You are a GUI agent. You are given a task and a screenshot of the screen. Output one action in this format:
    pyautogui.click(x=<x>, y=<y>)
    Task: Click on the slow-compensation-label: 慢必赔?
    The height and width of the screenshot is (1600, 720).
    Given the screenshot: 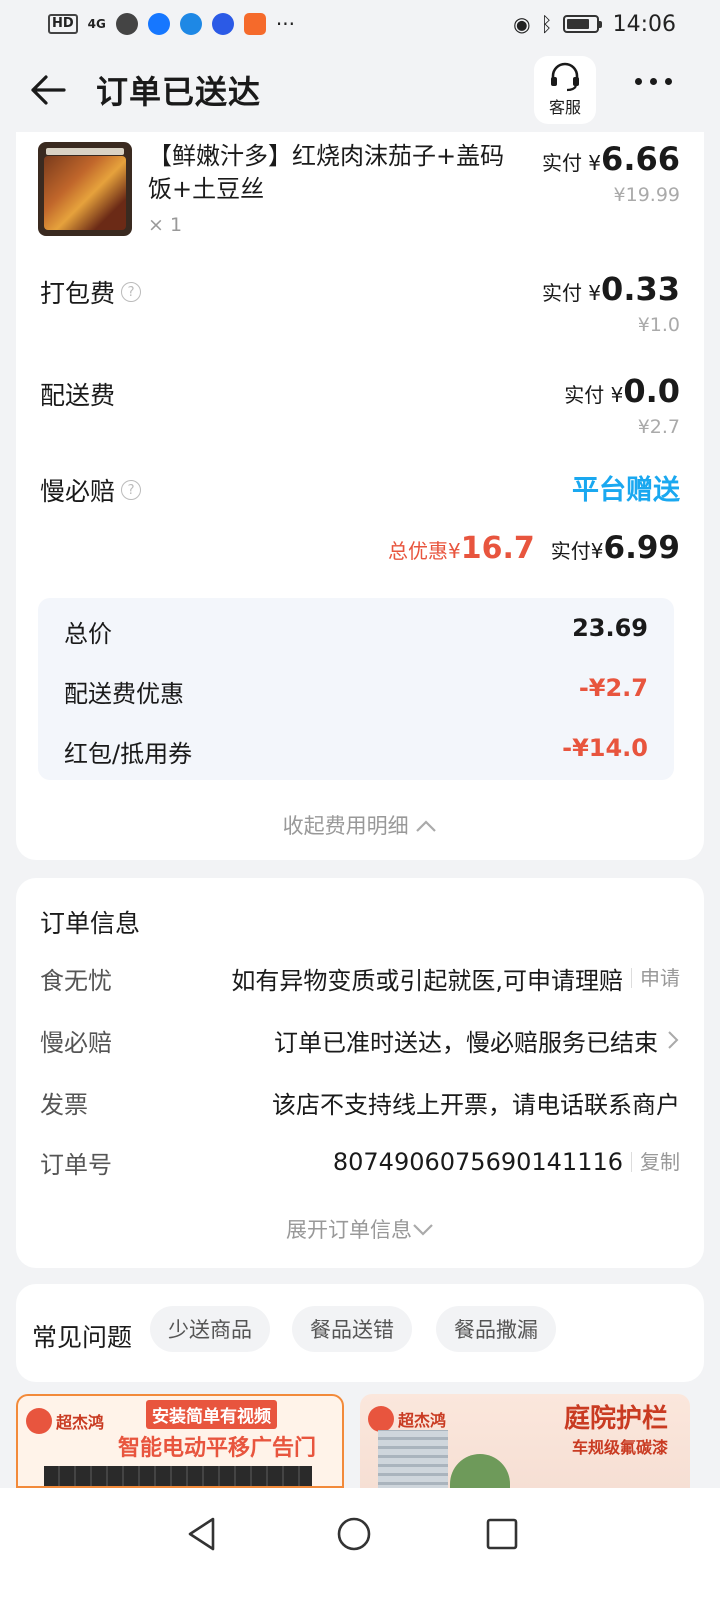 What is the action you would take?
    pyautogui.click(x=91, y=490)
    